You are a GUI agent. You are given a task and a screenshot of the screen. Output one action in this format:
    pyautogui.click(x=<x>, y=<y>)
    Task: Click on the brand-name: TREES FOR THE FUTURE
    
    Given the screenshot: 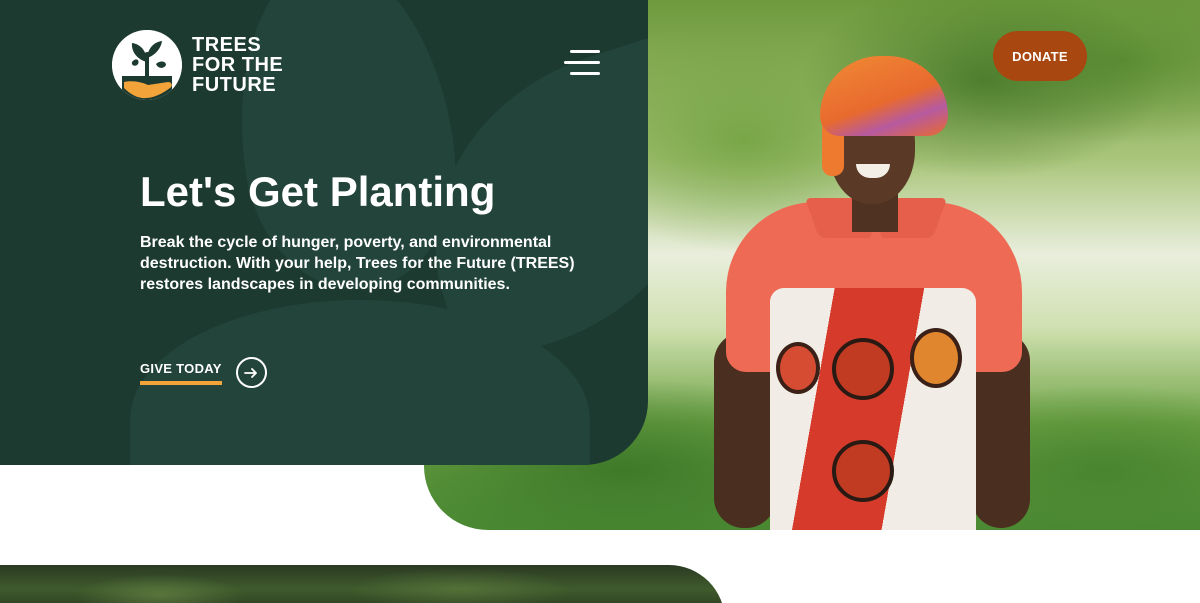 What is the action you would take?
    pyautogui.click(x=237, y=65)
    